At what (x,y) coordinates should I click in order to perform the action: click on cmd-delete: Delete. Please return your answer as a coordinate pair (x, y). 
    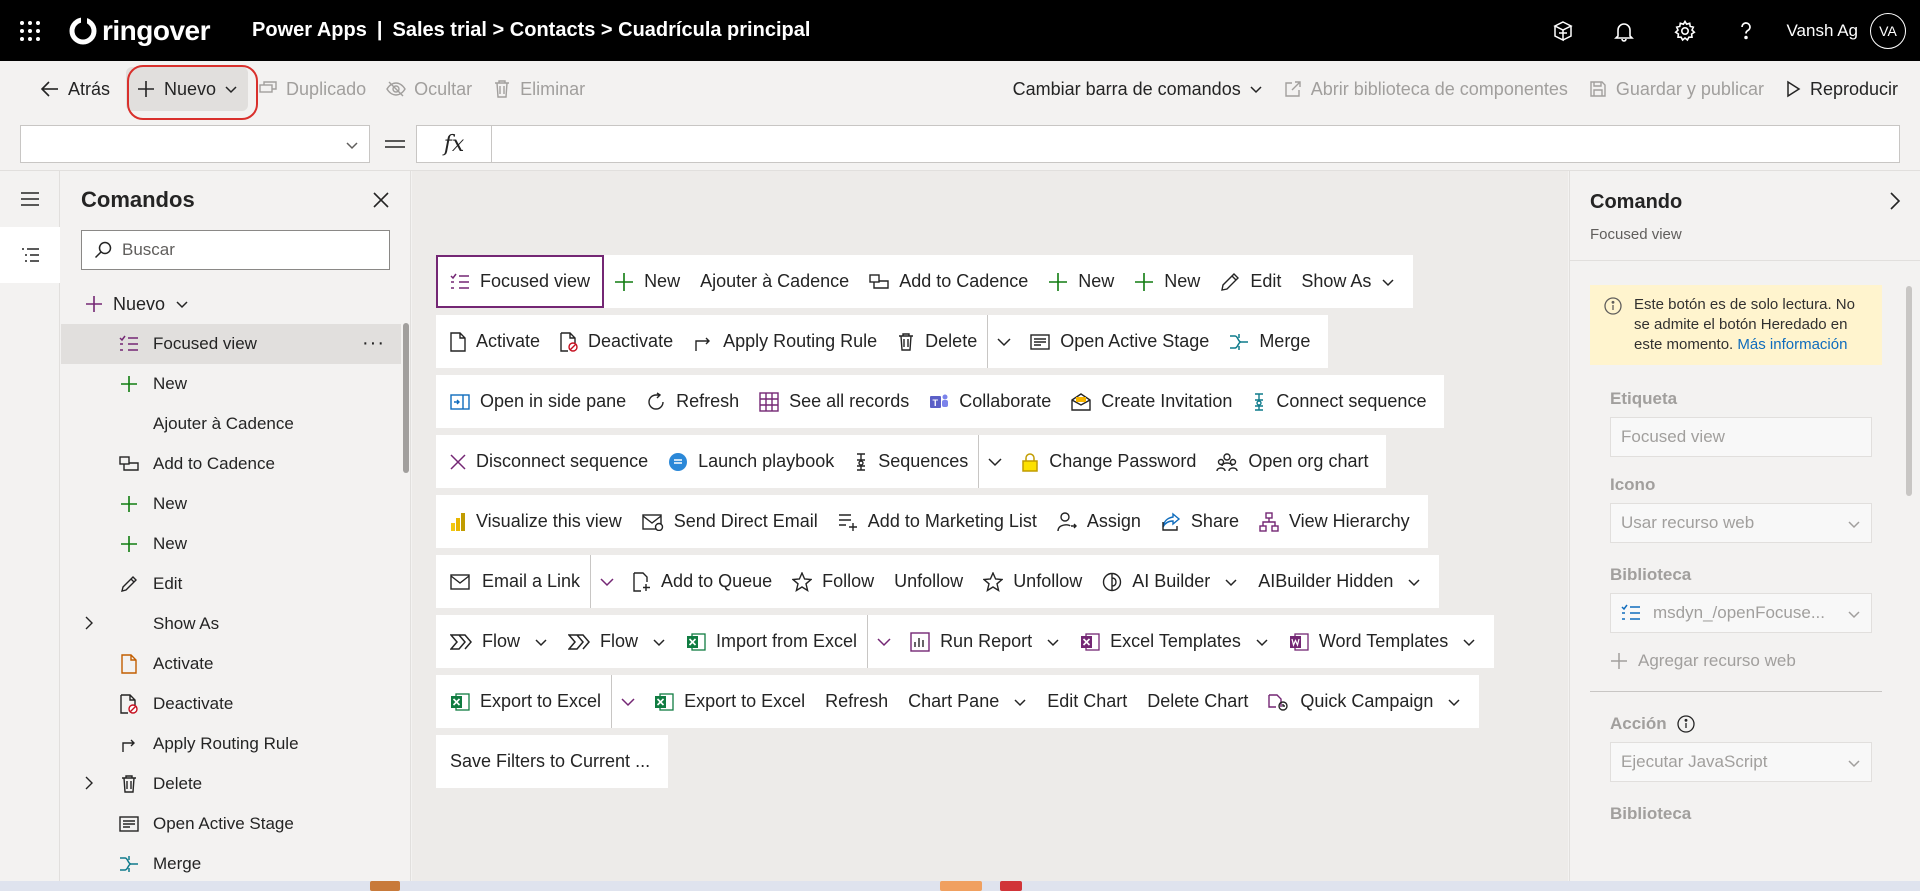
    Looking at the image, I should click on (937, 341).